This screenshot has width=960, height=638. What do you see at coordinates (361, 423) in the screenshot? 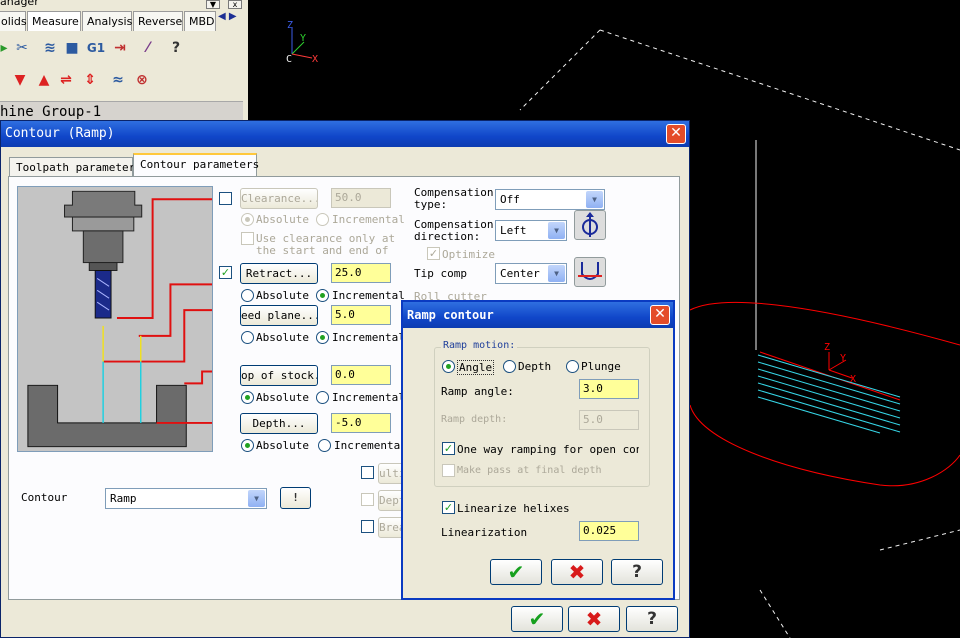
I see `depth-field: -5.0` at bounding box center [361, 423].